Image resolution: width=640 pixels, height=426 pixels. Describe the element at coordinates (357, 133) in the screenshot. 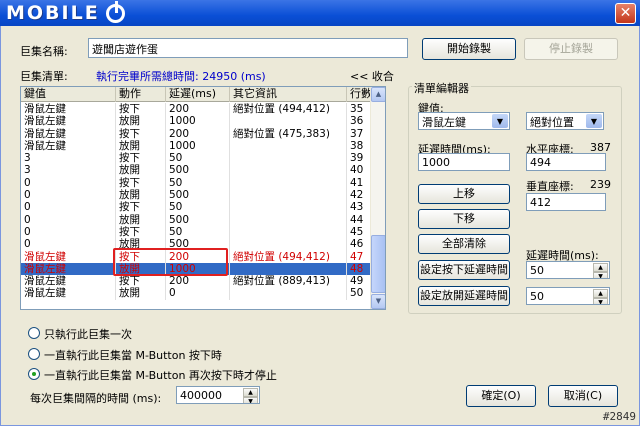

I see `cell-line: 37` at that location.